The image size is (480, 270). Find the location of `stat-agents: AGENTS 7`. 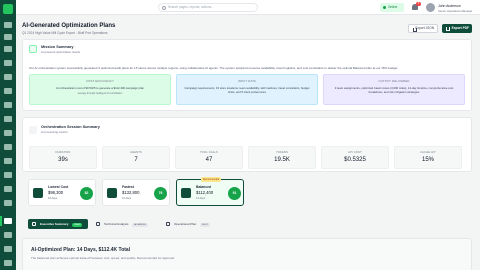

stat-agents: AGENTS 7 is located at coordinates (136, 157).